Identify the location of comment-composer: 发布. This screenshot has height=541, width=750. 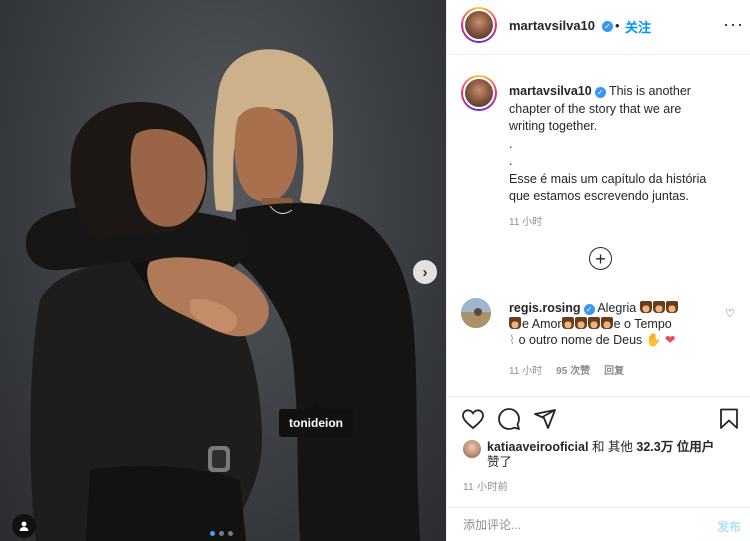
(598, 524).